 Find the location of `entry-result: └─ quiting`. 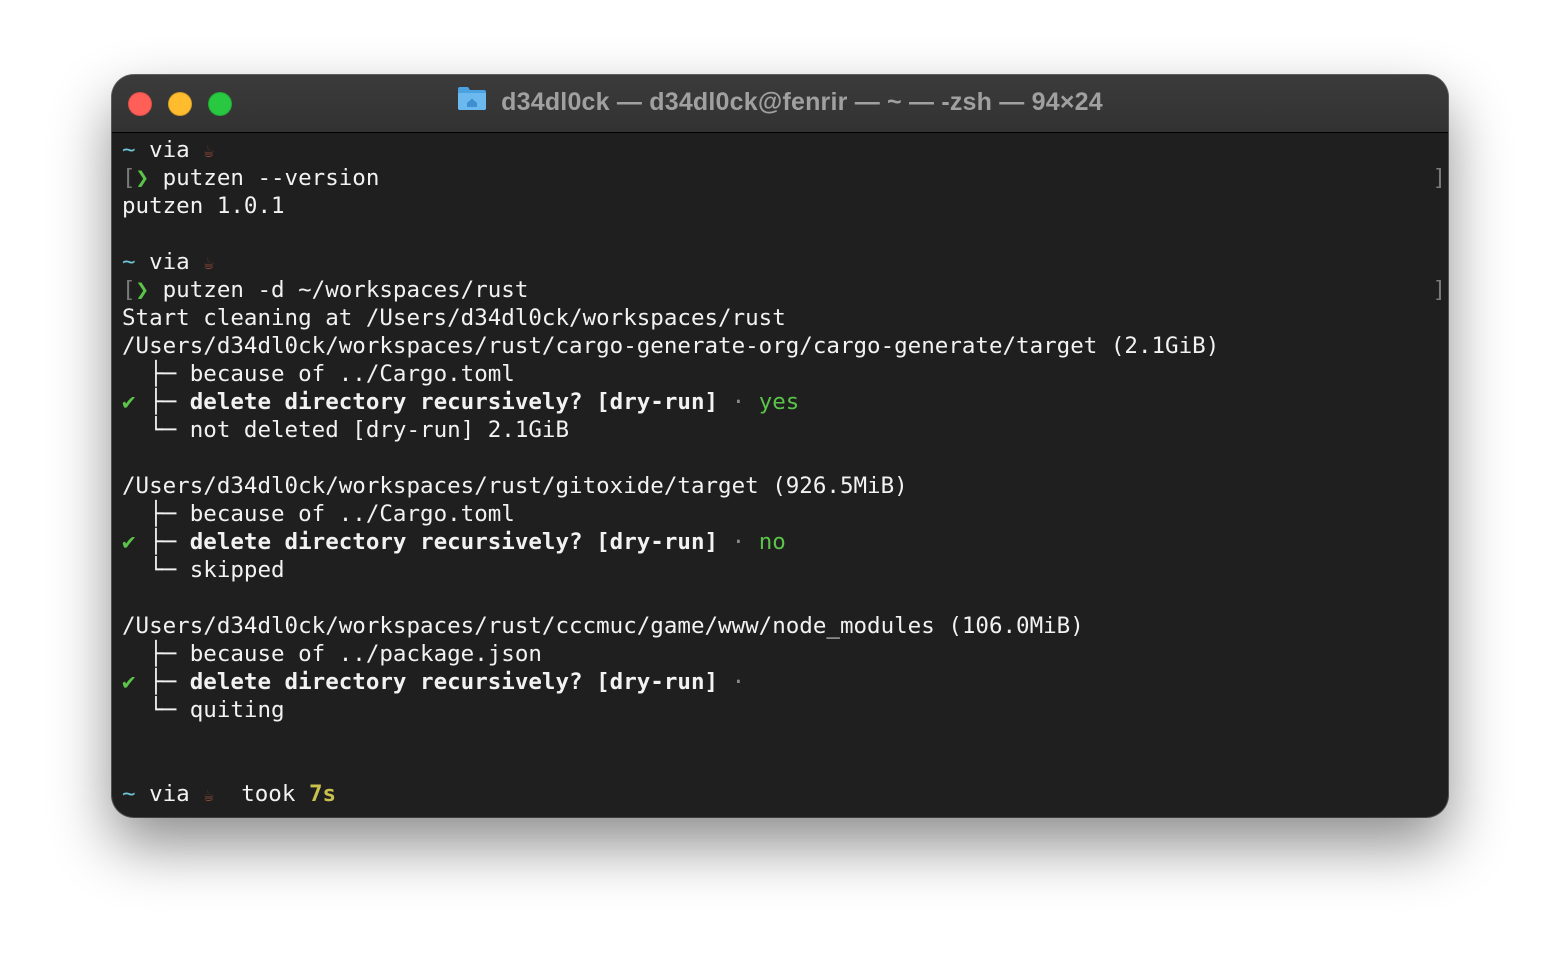

entry-result: └─ quiting is located at coordinates (217, 710).